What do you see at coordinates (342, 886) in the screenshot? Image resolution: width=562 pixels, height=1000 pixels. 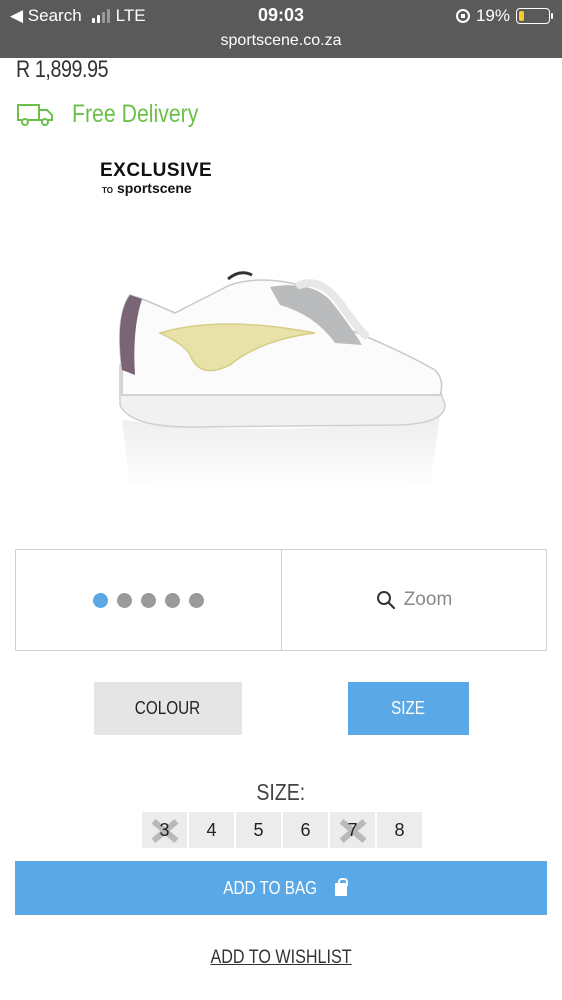 I see `shopping-bag-icon` at bounding box center [342, 886].